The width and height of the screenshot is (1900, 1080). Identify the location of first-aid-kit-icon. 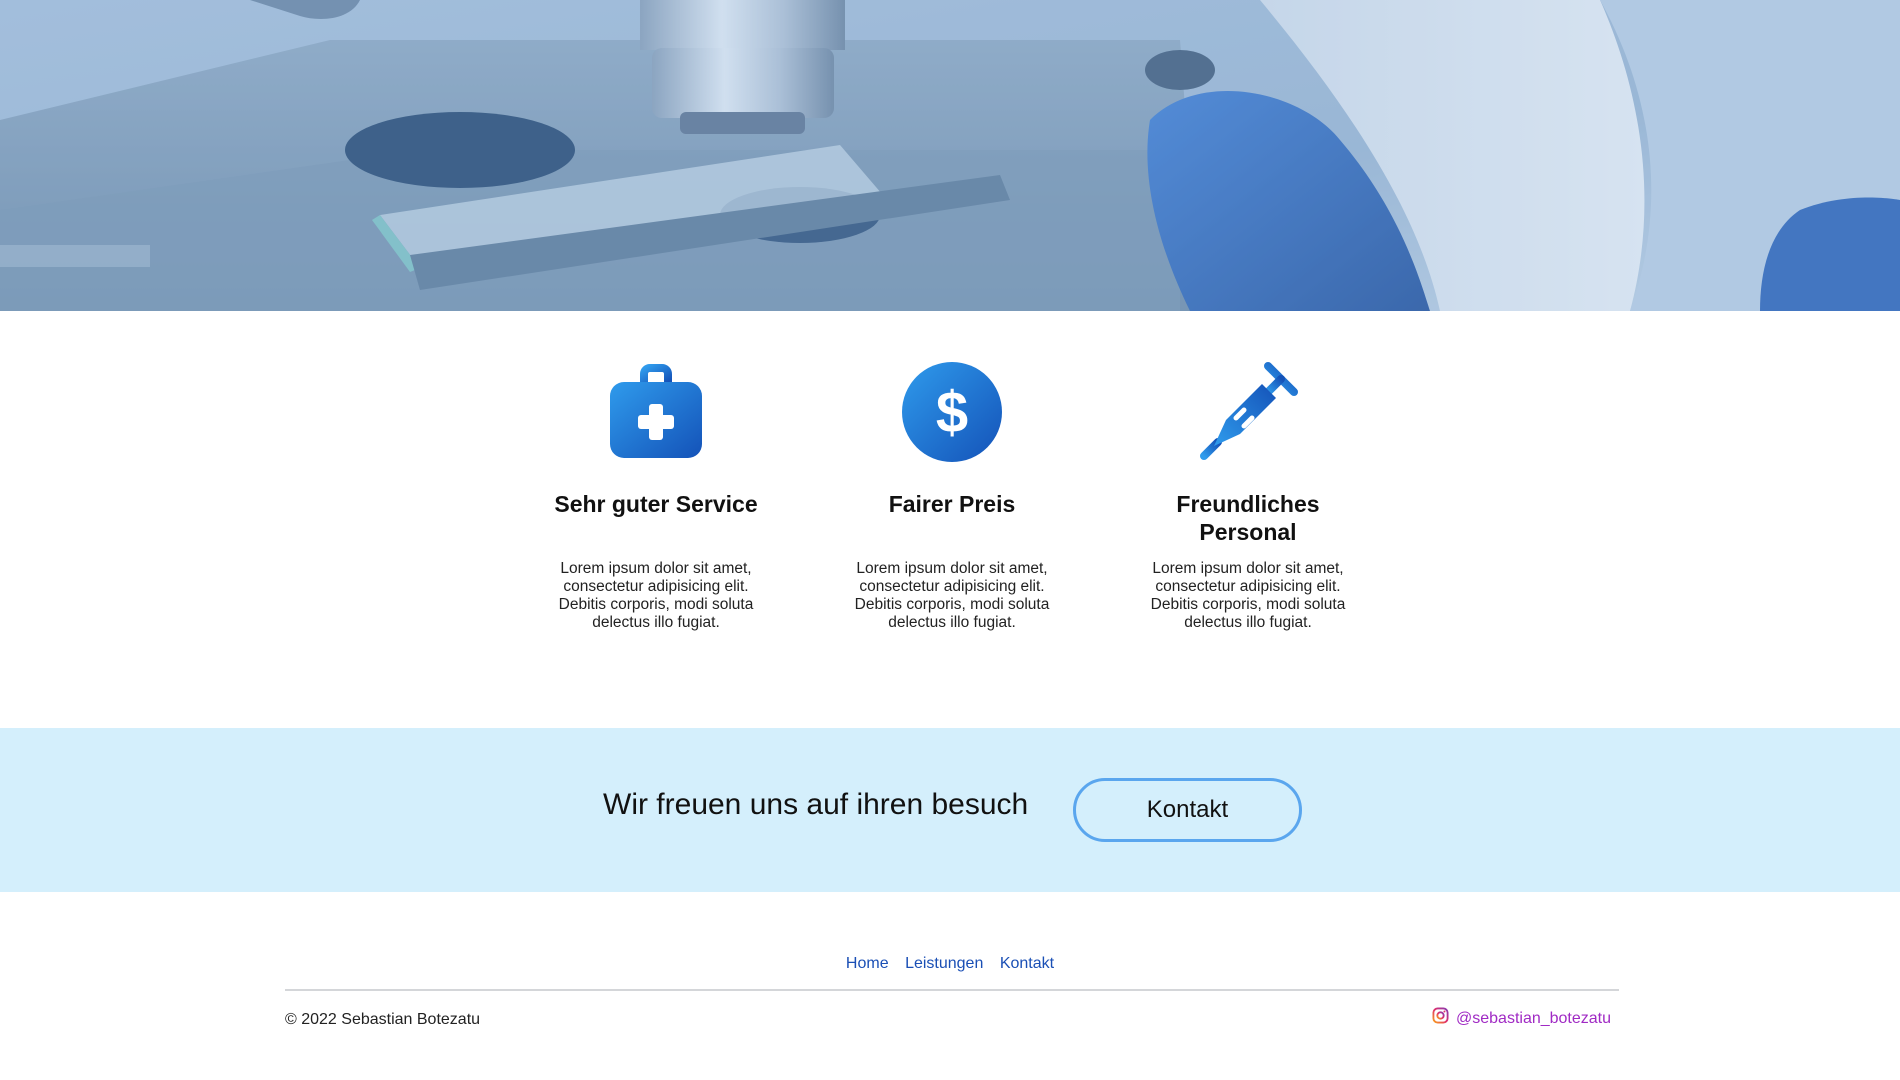
(656, 411).